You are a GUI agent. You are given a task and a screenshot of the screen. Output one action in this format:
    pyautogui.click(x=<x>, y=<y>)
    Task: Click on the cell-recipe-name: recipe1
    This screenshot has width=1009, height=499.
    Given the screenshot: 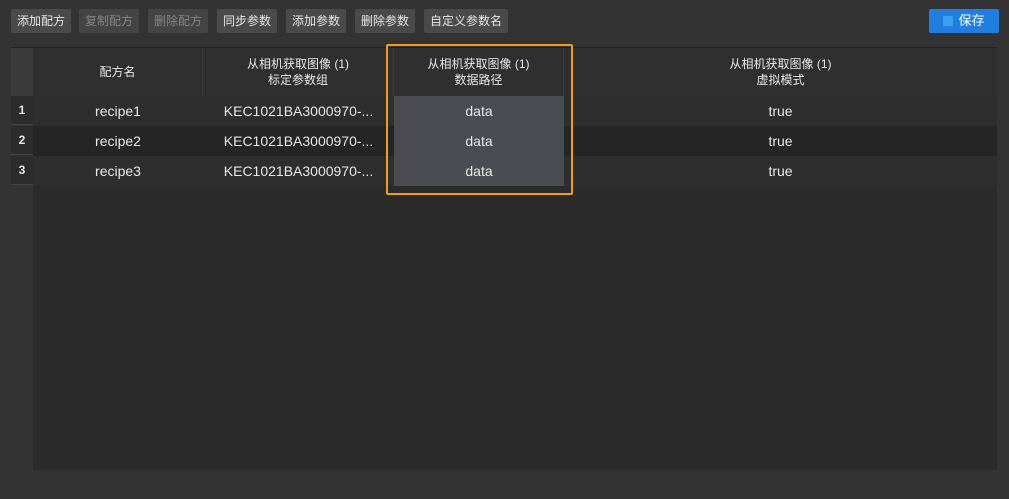 What is the action you would take?
    pyautogui.click(x=118, y=111)
    